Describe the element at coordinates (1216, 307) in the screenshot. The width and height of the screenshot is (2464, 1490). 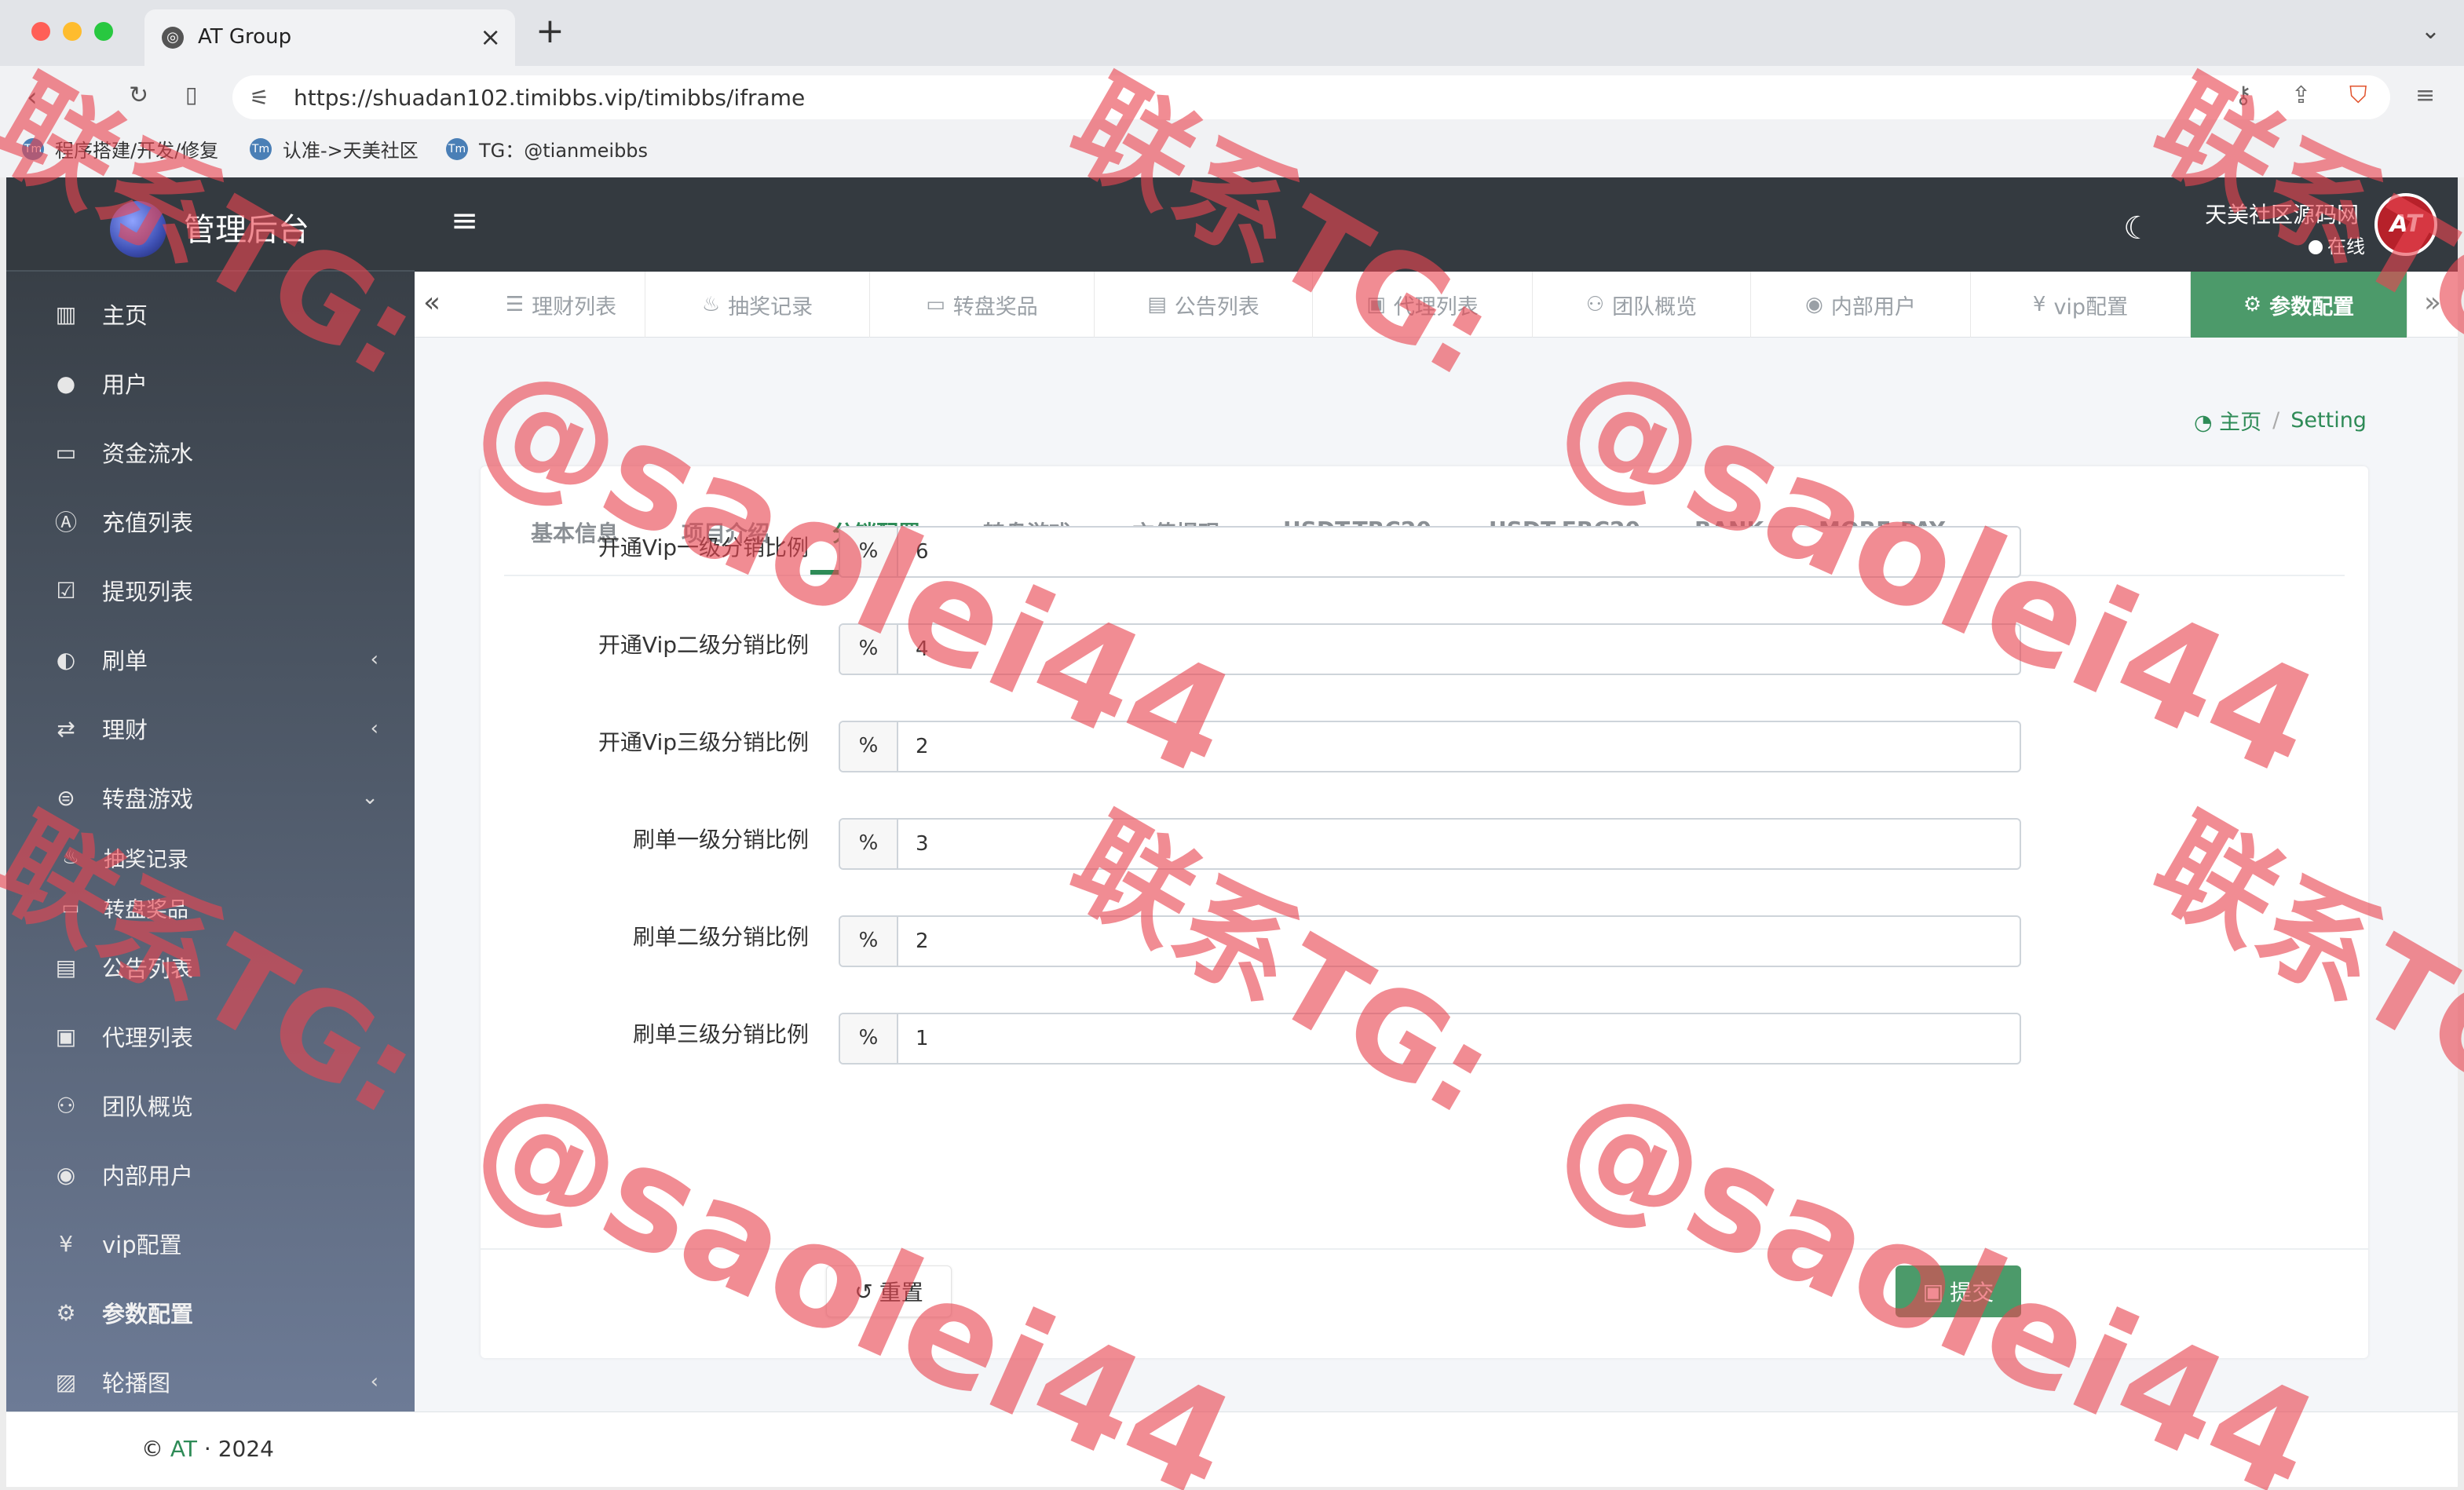
I see `page-tab-label: 公告列表` at that location.